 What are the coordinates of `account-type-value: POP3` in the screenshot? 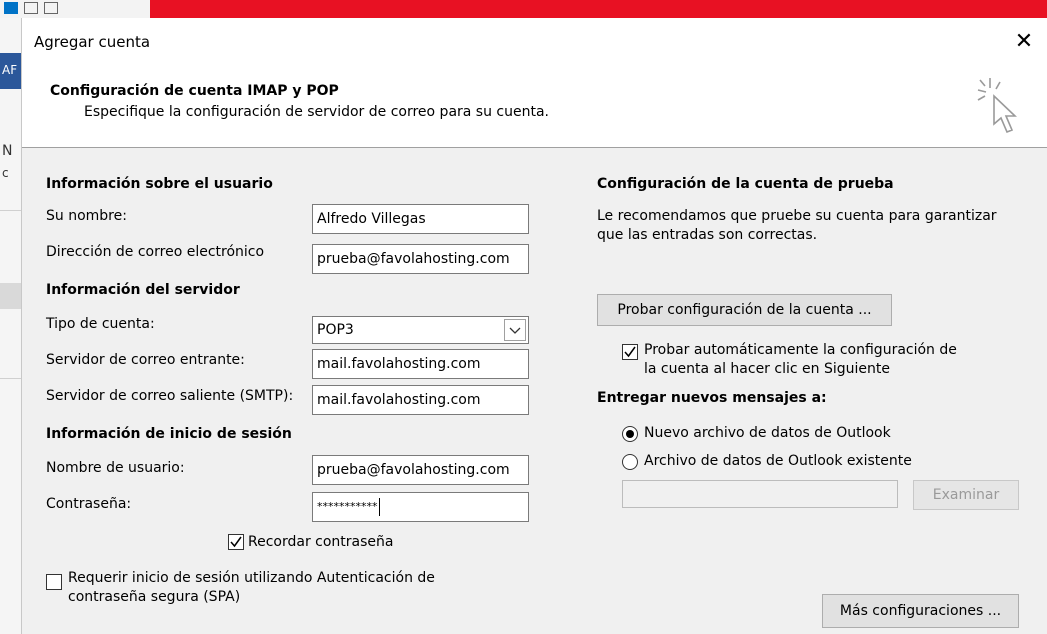 It's located at (335, 330).